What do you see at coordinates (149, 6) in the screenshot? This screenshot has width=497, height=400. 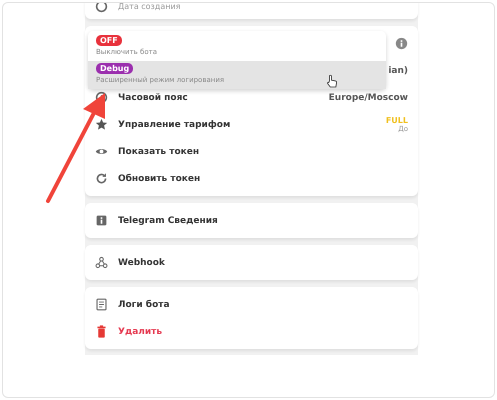 I see `row-caption: Дата создания` at bounding box center [149, 6].